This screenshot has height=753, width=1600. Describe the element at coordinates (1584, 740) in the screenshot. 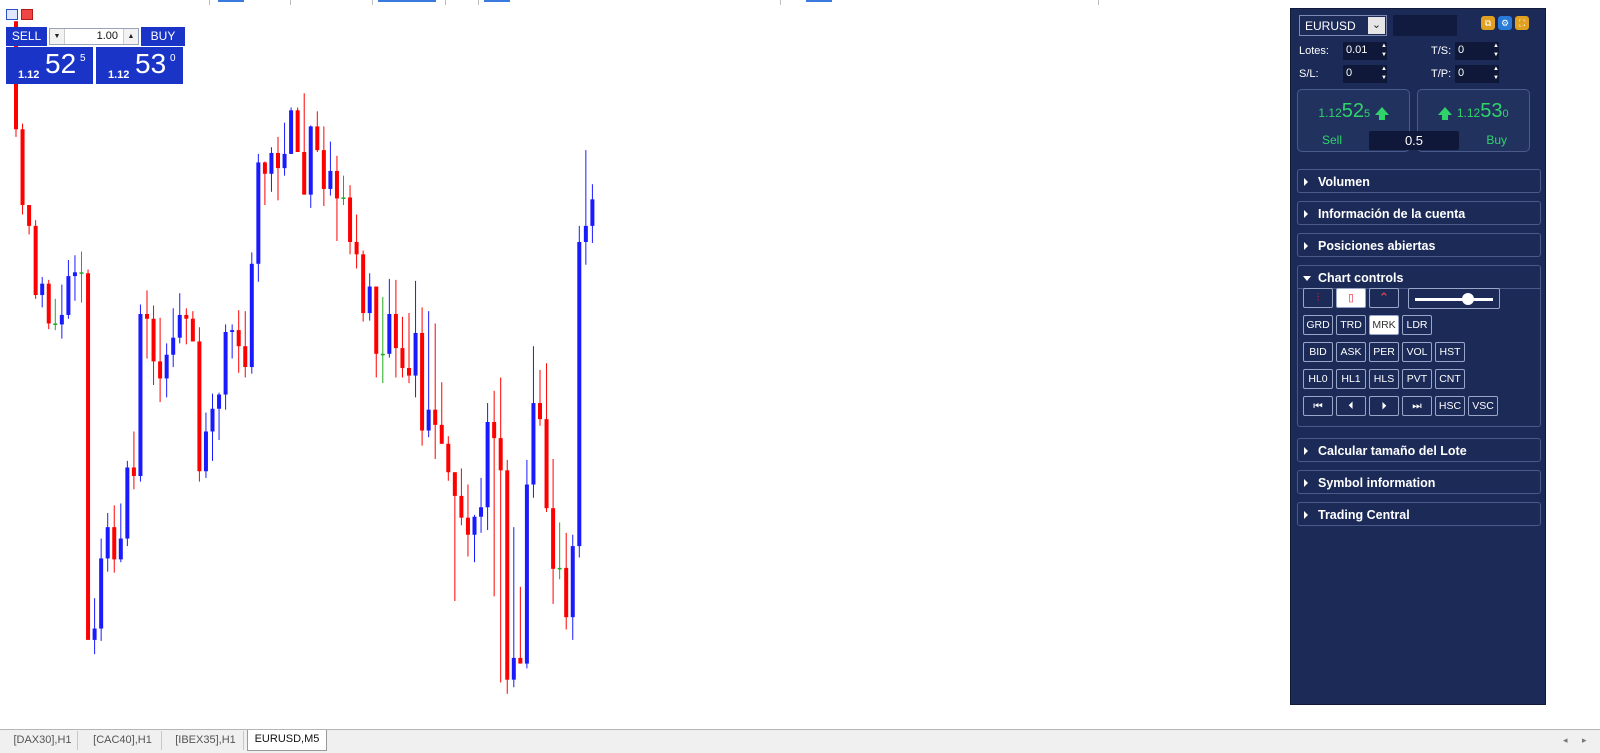

I see `tab-right-icon: ▸` at that location.